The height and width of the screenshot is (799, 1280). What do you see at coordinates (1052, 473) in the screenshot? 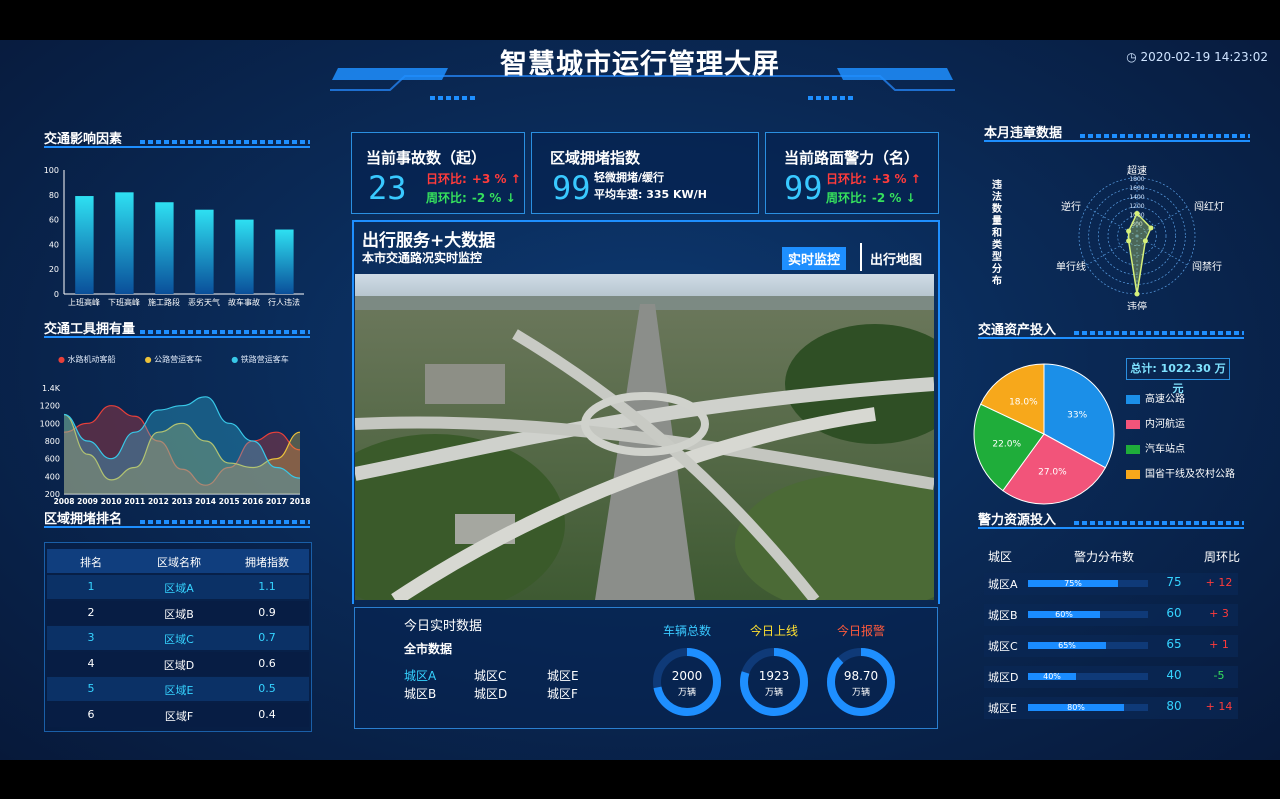
I see `pie-label: 27.0%` at bounding box center [1052, 473].